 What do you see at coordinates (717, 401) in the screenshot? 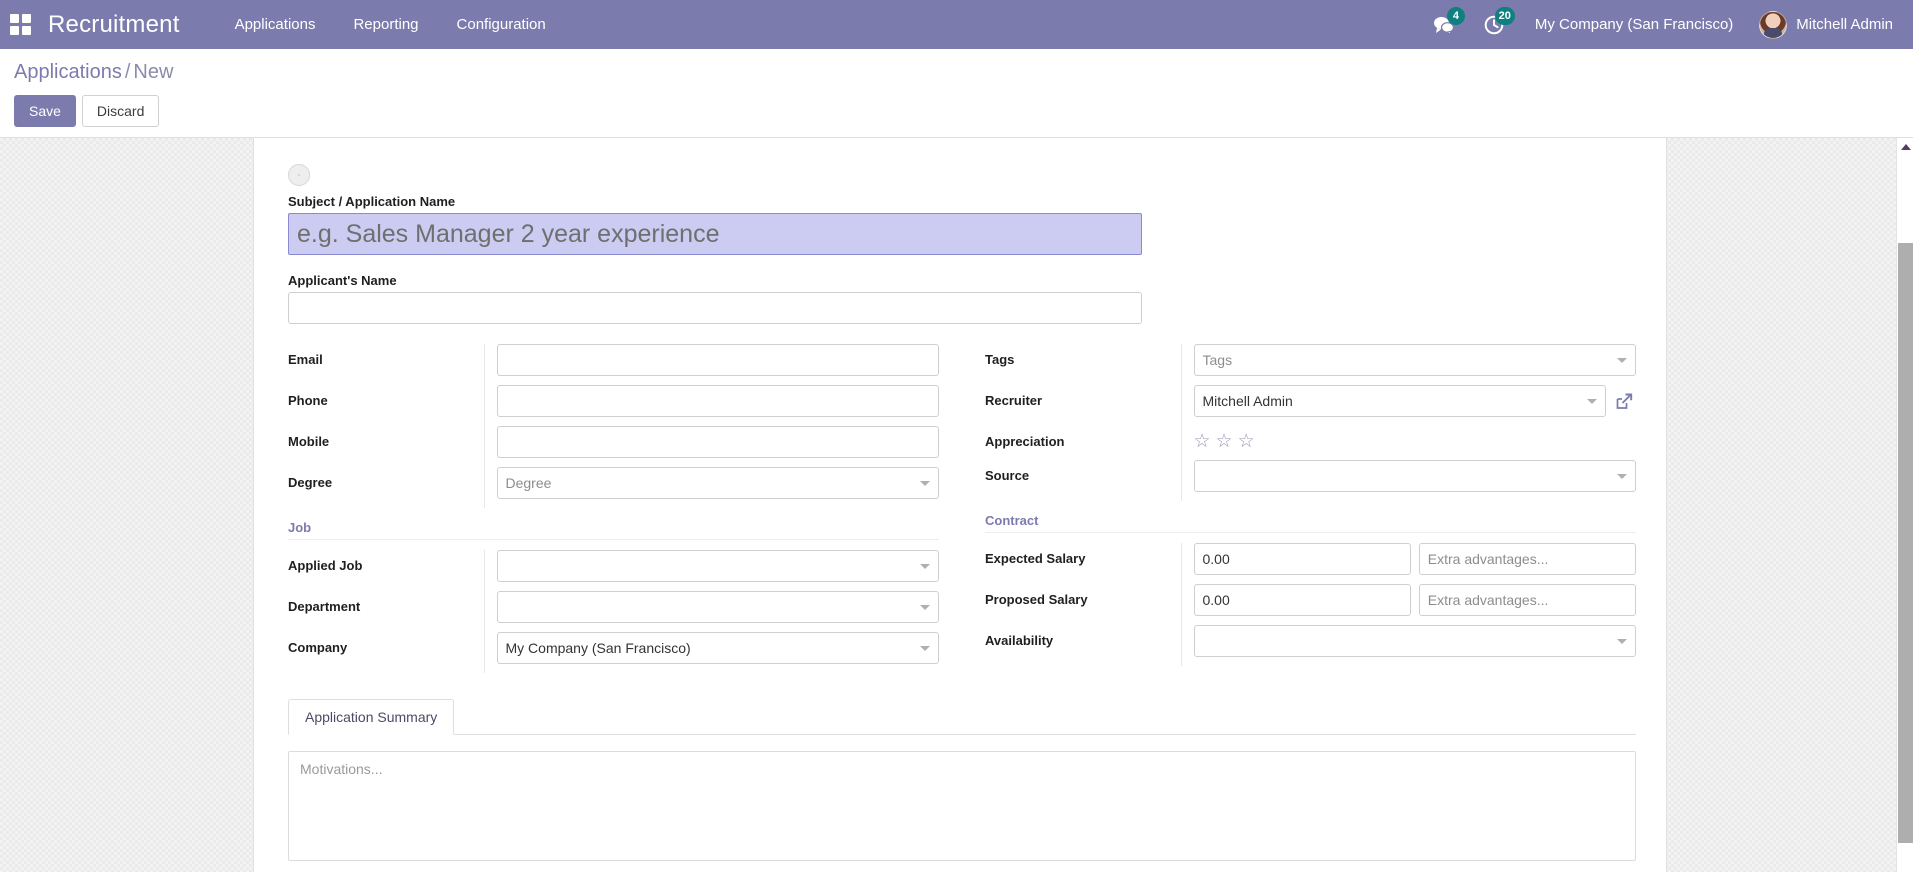
I see `phone-input` at bounding box center [717, 401].